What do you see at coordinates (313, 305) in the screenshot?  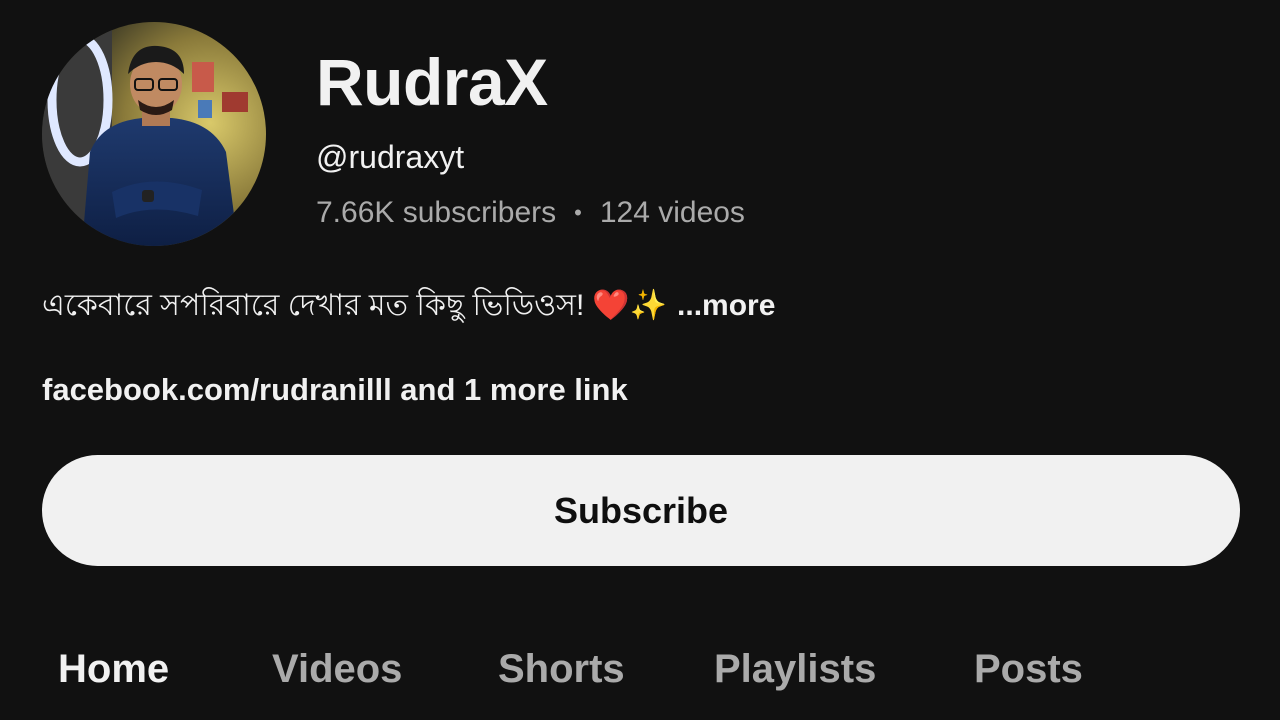 I see `description-text: একেবারে সপরিবারে দেখার মত কিছু ভিডিওস!` at bounding box center [313, 305].